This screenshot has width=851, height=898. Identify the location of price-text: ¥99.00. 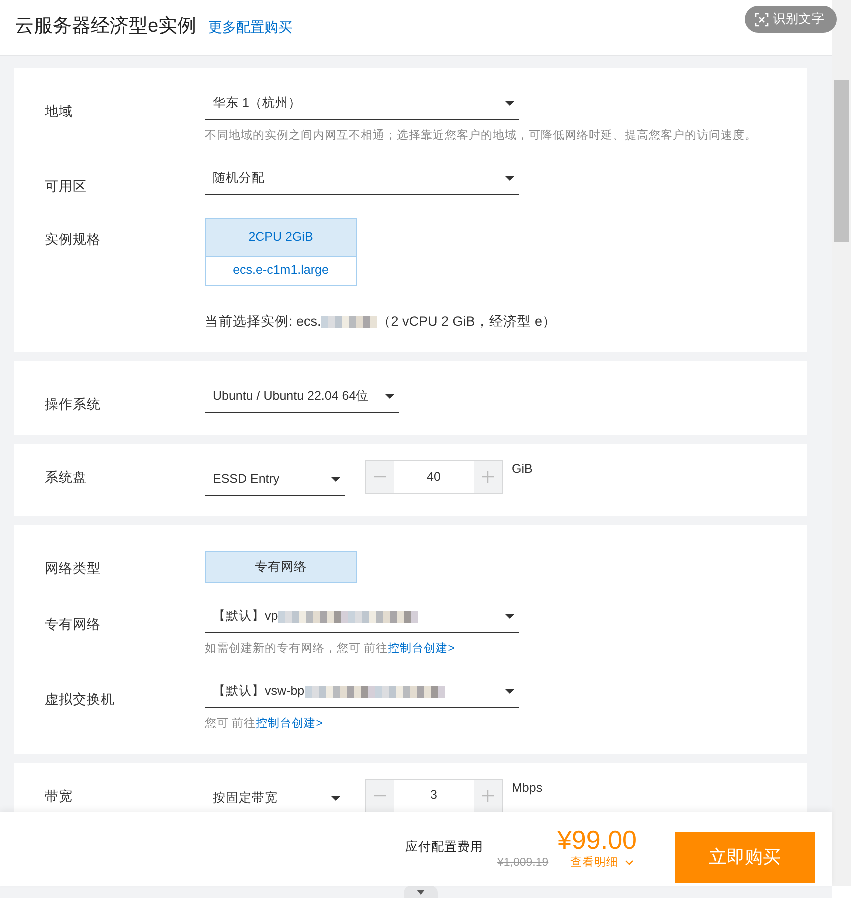
(597, 840).